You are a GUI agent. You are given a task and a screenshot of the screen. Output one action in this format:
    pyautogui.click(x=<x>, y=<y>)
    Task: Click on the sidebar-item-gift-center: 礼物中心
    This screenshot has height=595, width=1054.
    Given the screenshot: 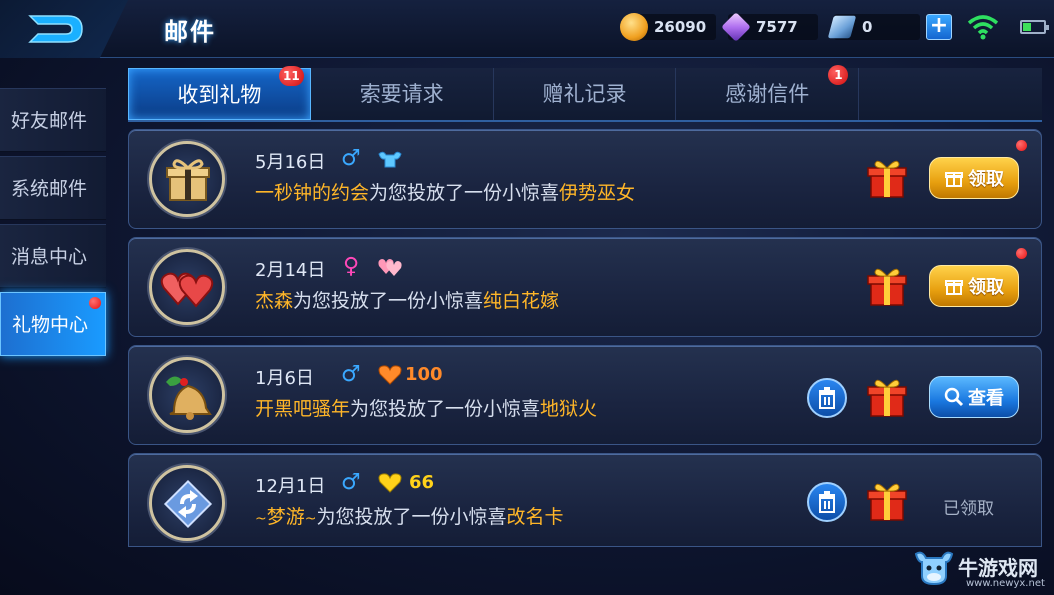 What is the action you would take?
    pyautogui.click(x=53, y=324)
    